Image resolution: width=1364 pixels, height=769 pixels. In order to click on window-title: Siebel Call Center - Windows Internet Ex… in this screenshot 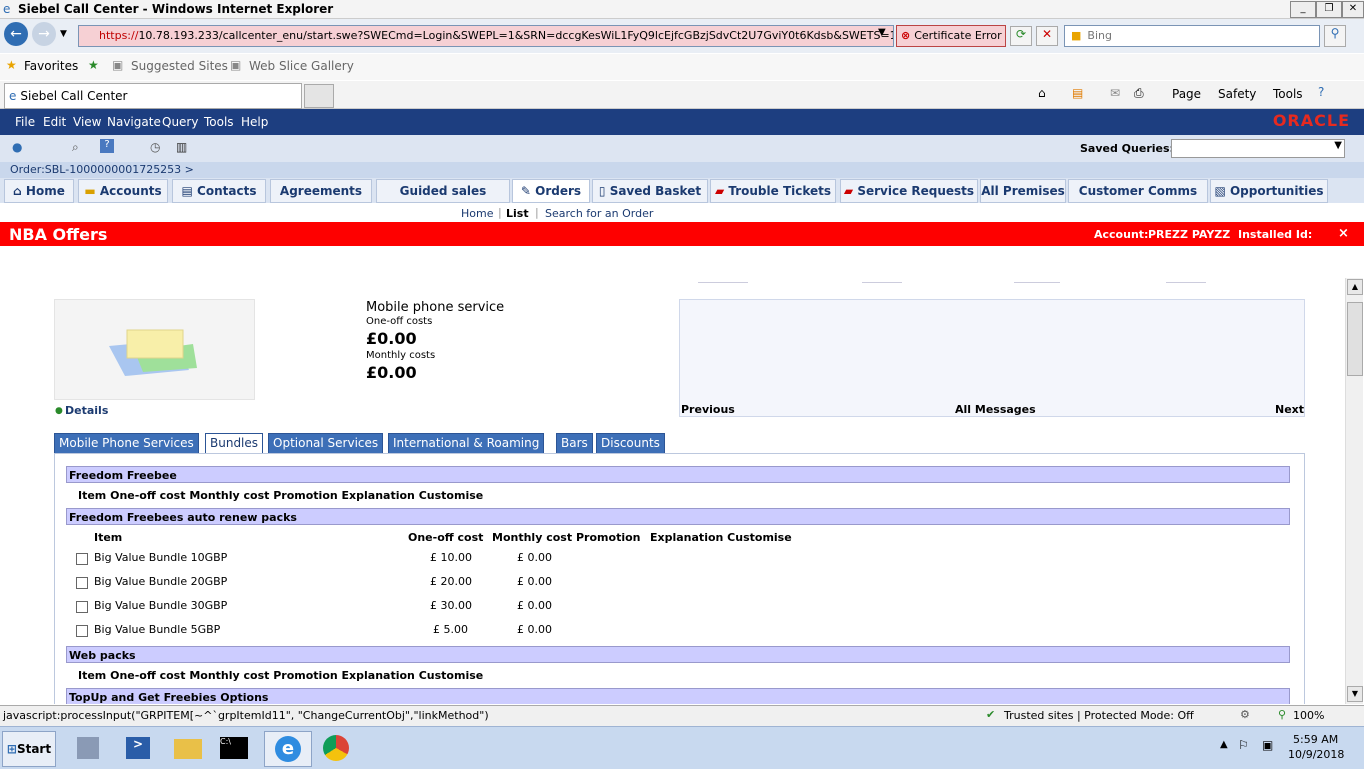, I will do `click(176, 9)`.